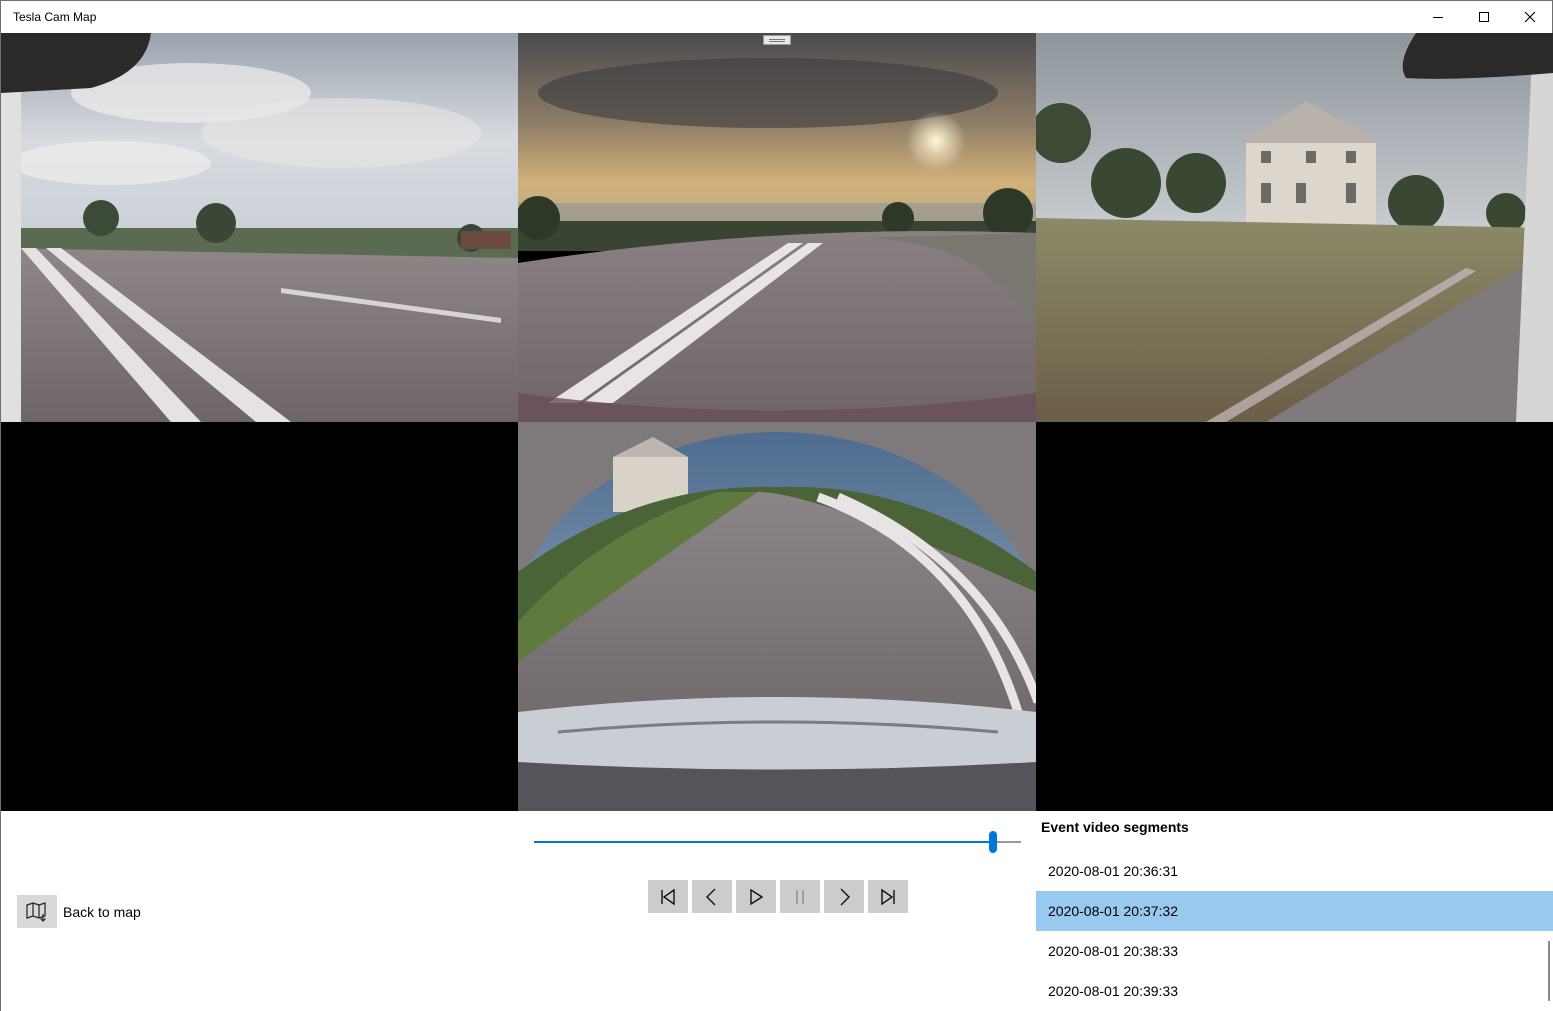 Image resolution: width=1553 pixels, height=1011 pixels. I want to click on segments-scrollbar, so click(1549, 971).